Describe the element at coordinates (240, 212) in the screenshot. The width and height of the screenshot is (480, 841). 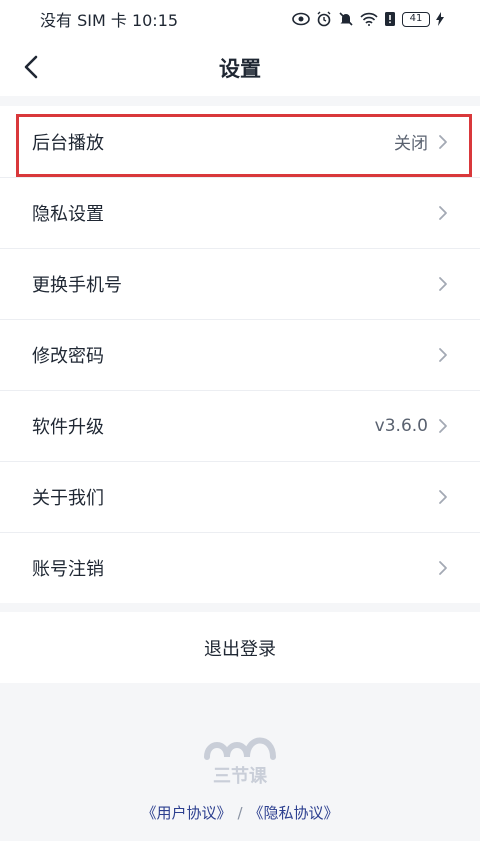
I see `settings-item-privacy: 隐私设置` at that location.